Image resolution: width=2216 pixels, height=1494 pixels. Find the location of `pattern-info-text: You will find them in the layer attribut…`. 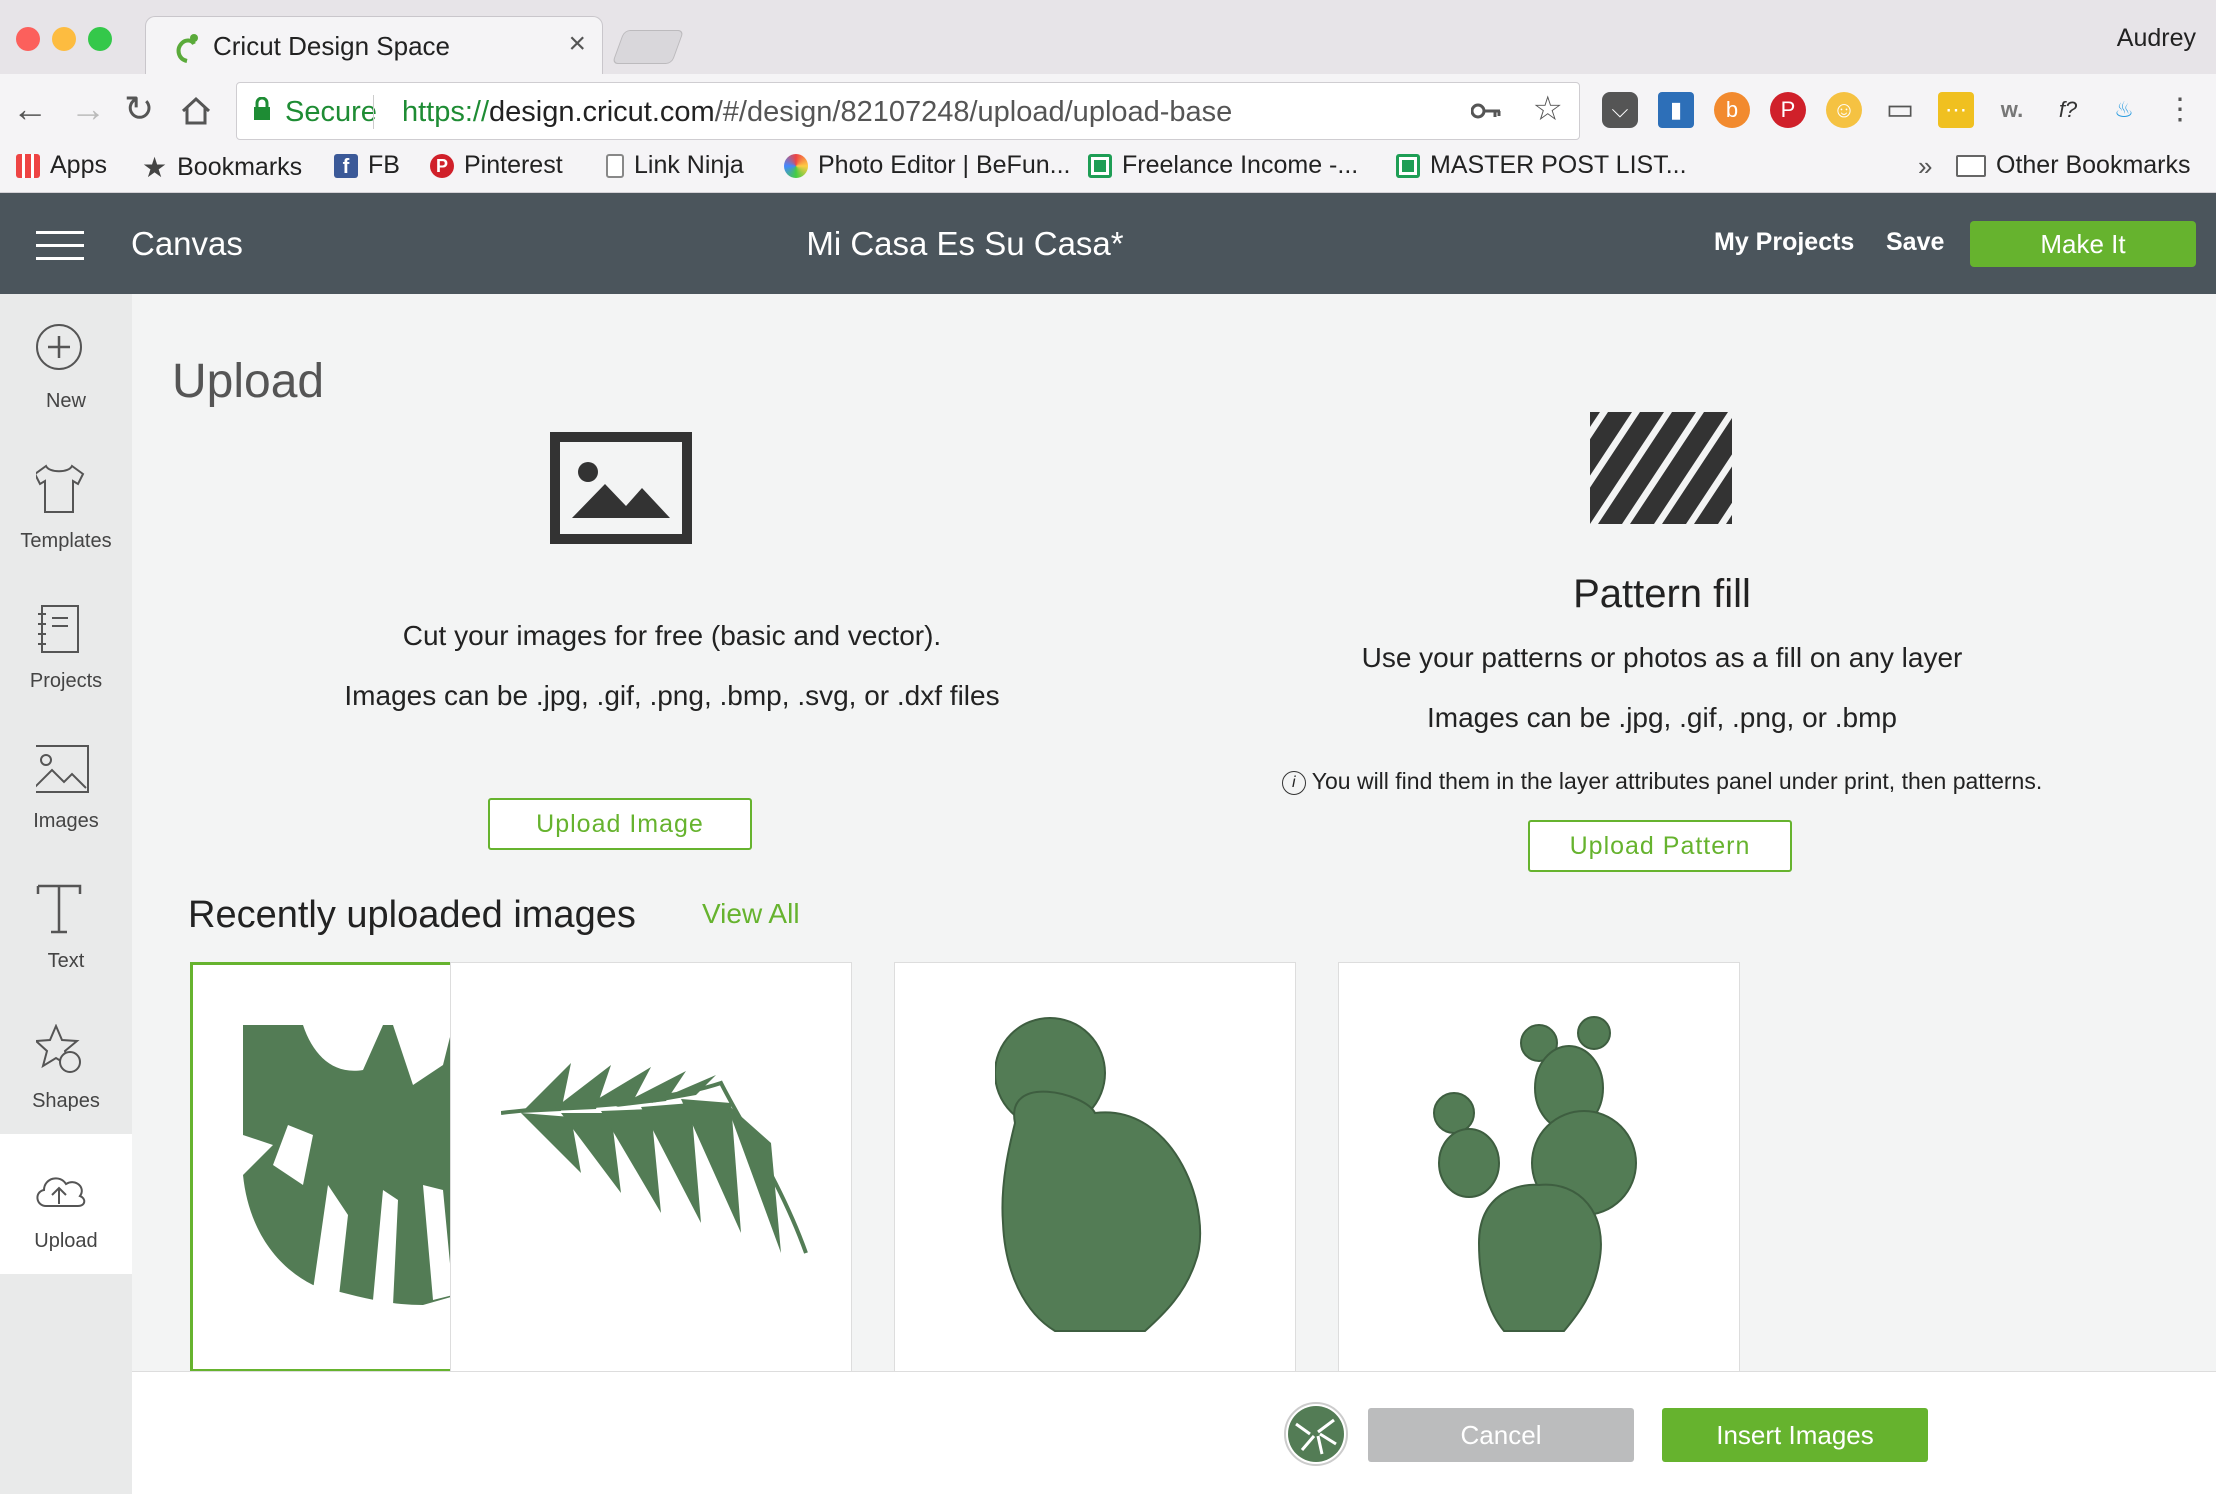

pattern-info-text: You will find them in the layer attribut… is located at coordinates (1677, 781).